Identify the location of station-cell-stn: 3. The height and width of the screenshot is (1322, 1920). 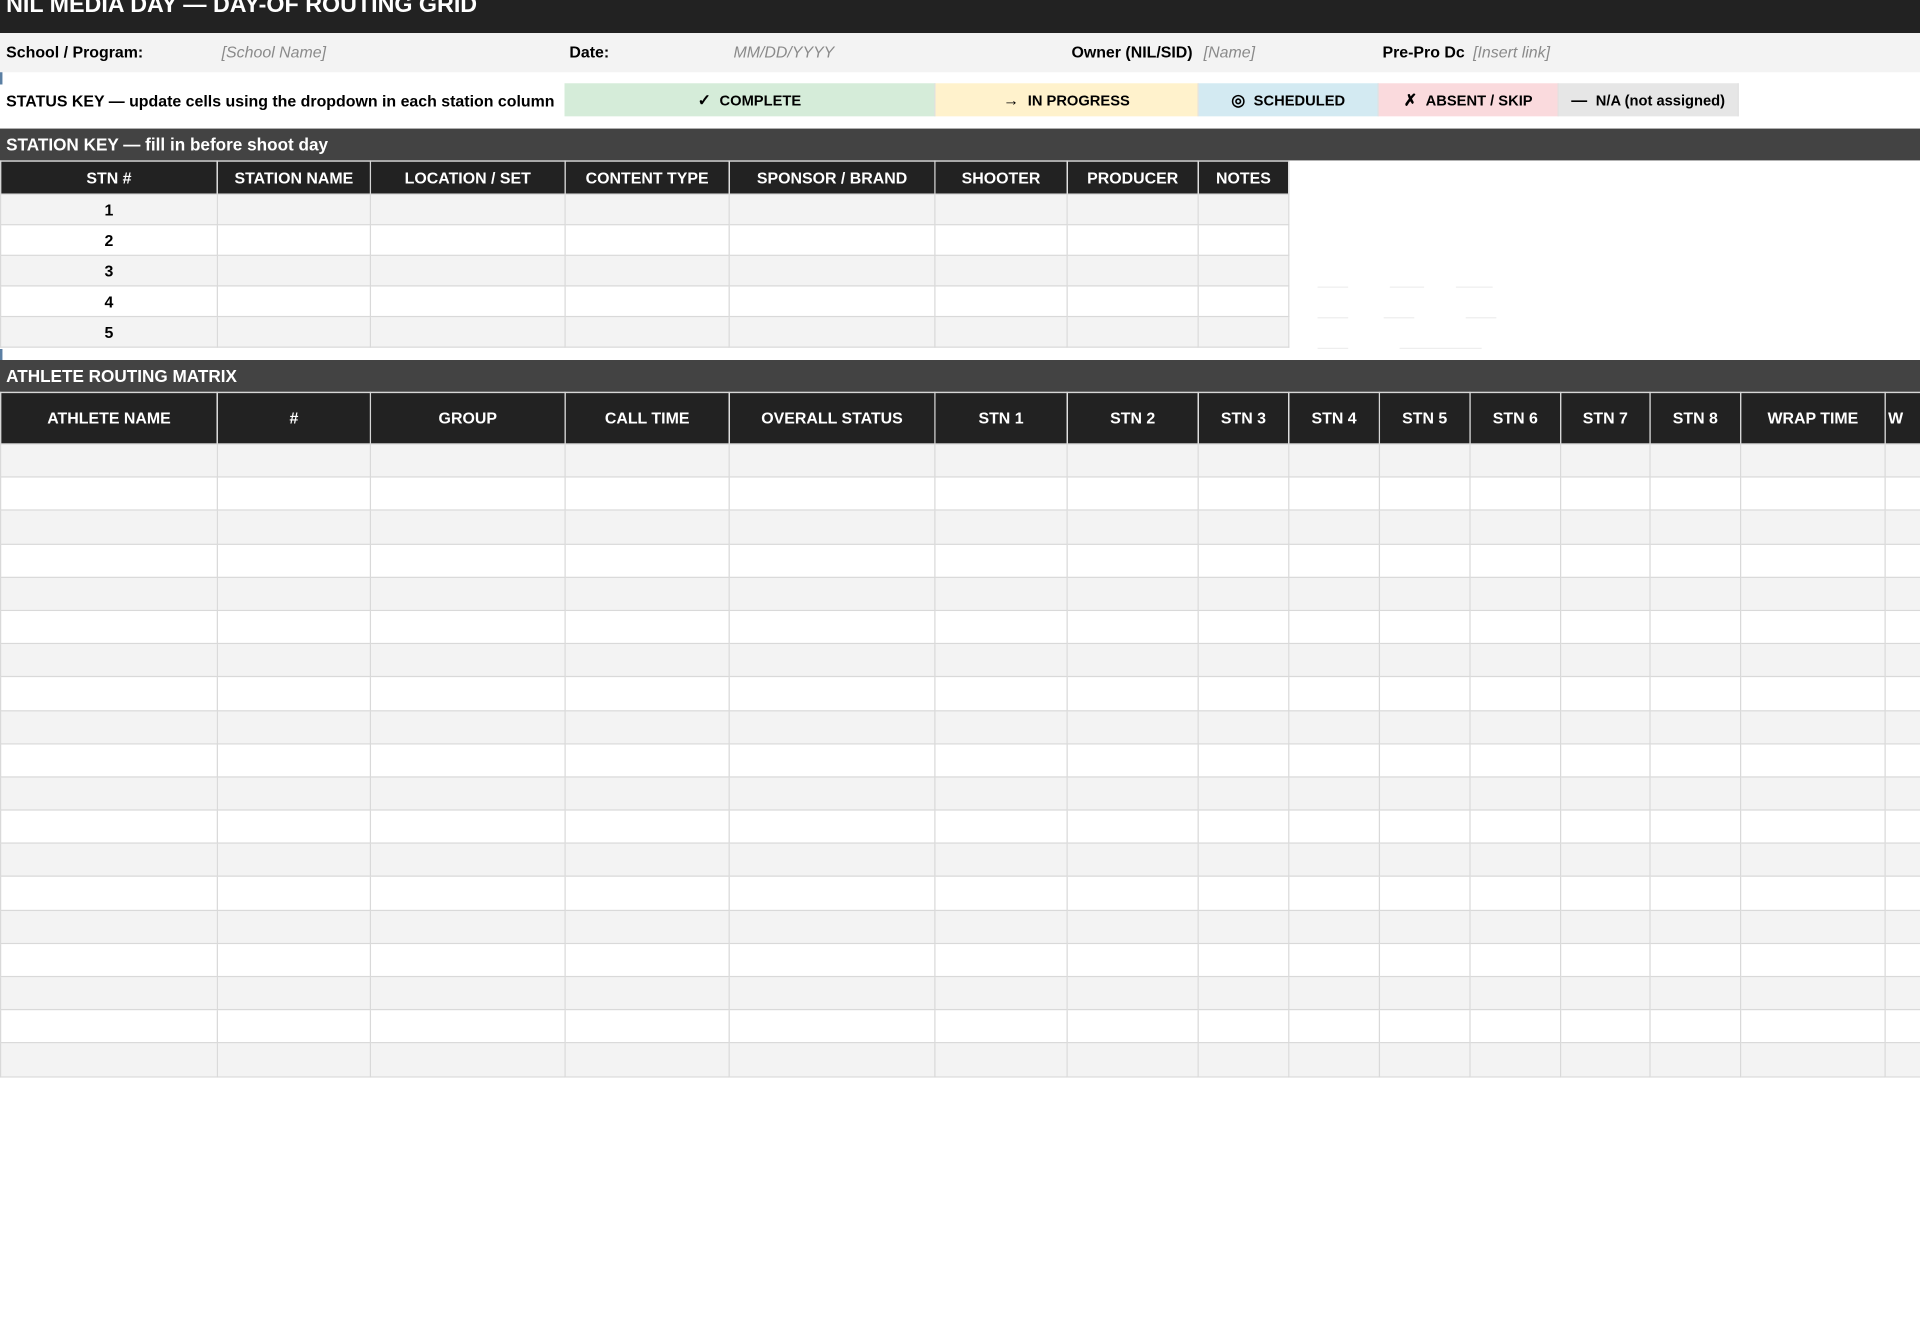
(109, 270).